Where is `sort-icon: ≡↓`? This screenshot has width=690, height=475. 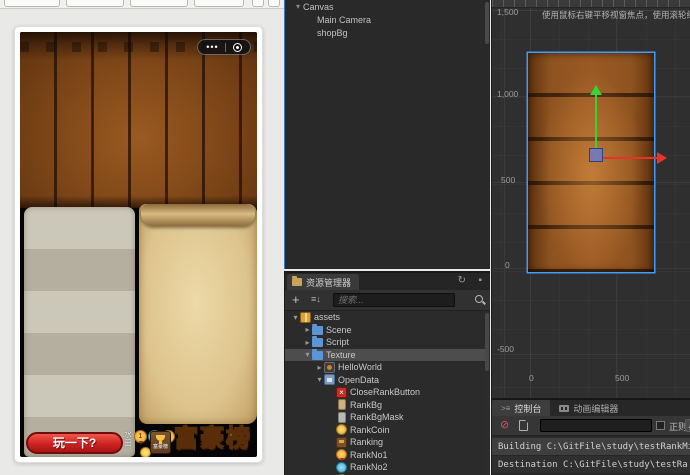
sort-icon: ≡↓ is located at coordinates (316, 299).